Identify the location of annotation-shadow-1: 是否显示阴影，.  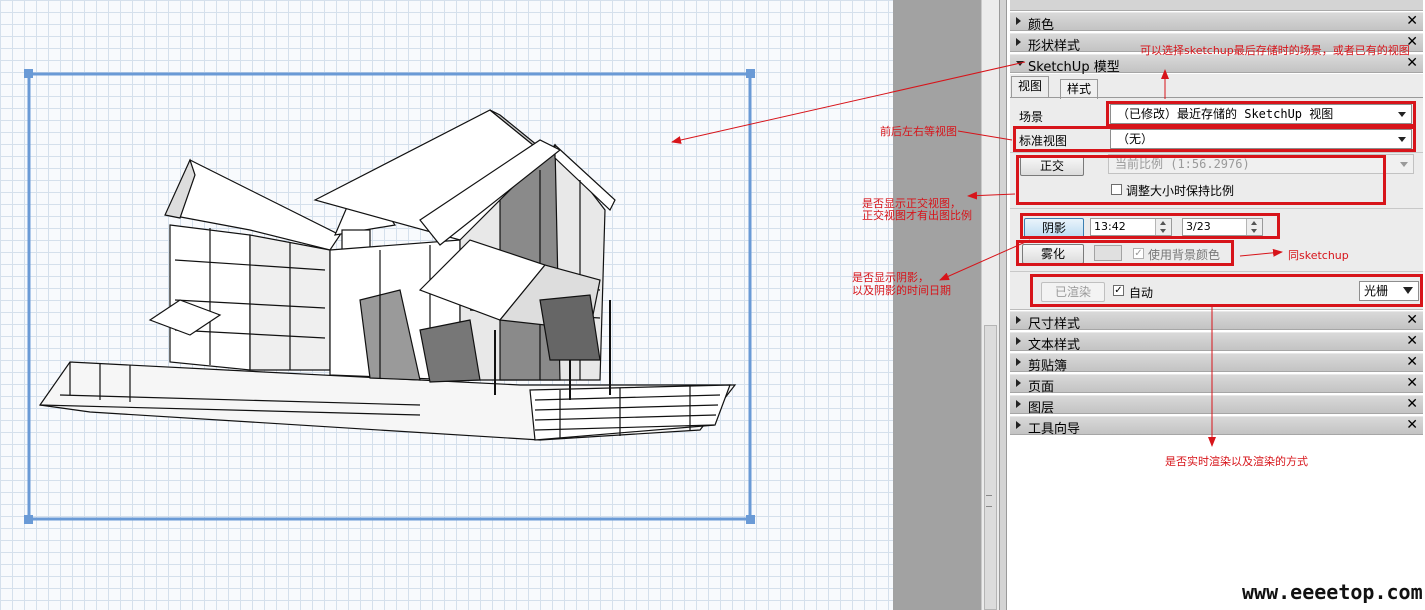
(890, 277).